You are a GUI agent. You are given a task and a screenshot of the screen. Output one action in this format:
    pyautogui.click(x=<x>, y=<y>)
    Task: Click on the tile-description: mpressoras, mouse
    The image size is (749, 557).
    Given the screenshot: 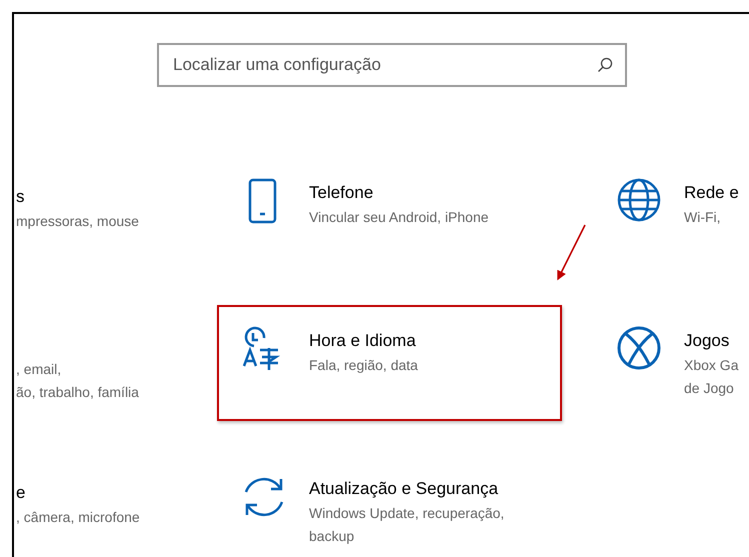 What is the action you would take?
    pyautogui.click(x=77, y=221)
    